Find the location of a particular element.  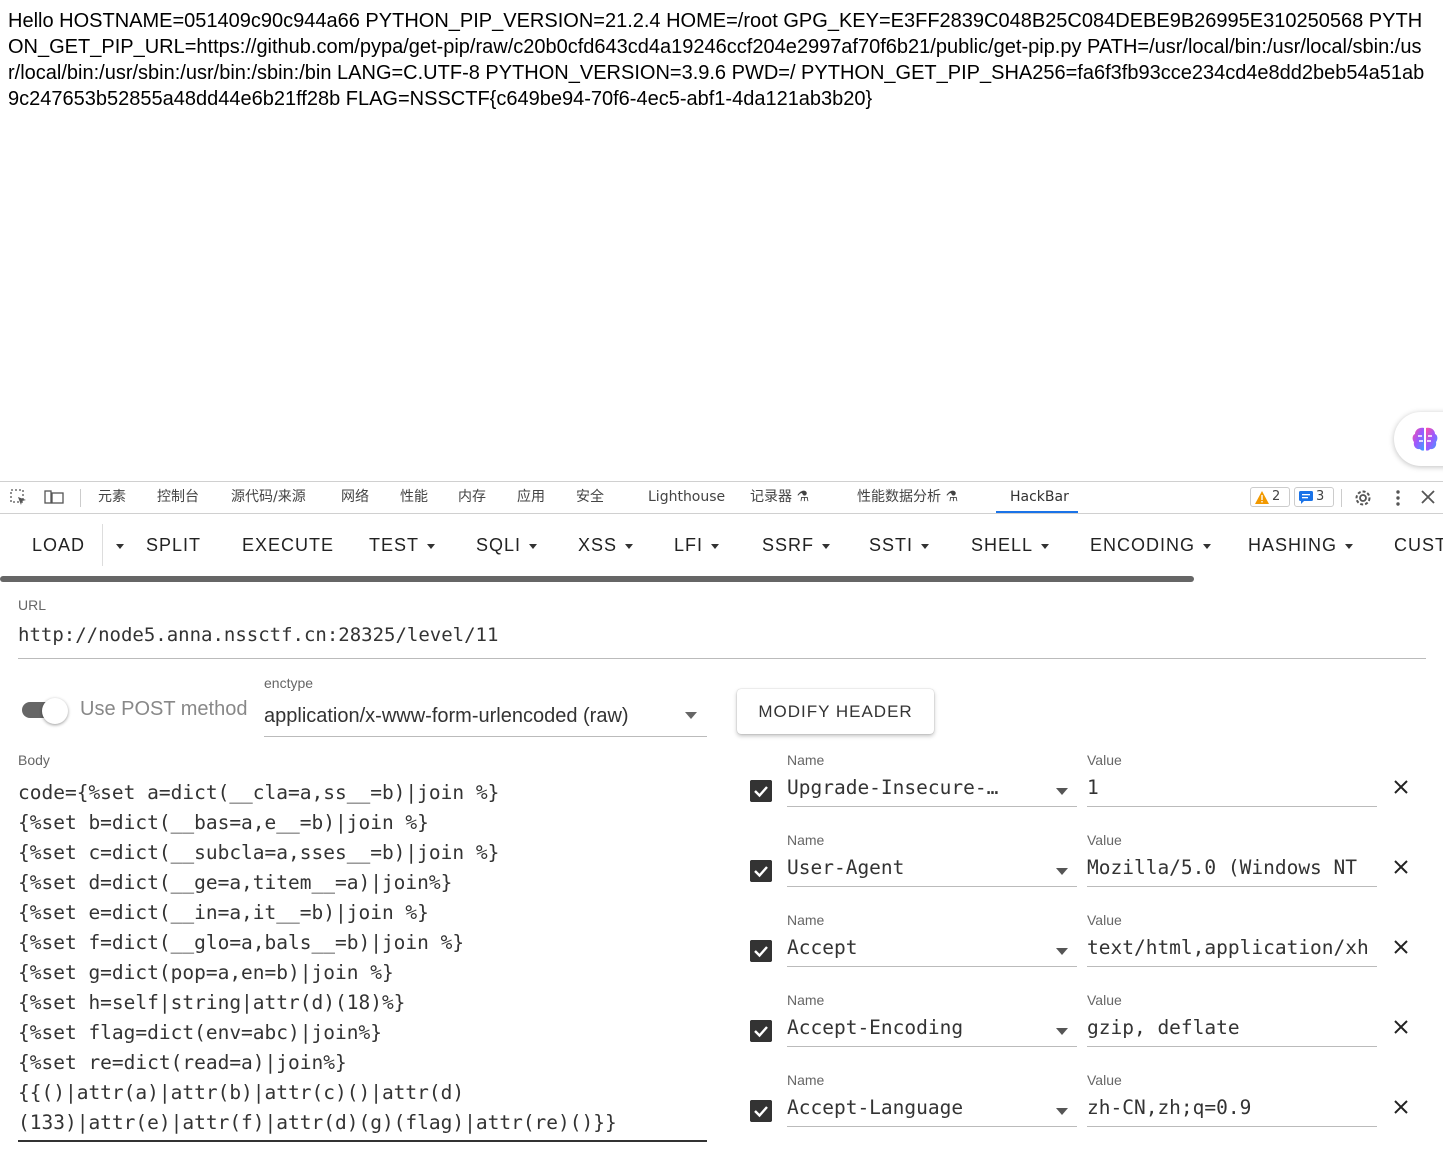

tab-security: 安全 is located at coordinates (590, 497).